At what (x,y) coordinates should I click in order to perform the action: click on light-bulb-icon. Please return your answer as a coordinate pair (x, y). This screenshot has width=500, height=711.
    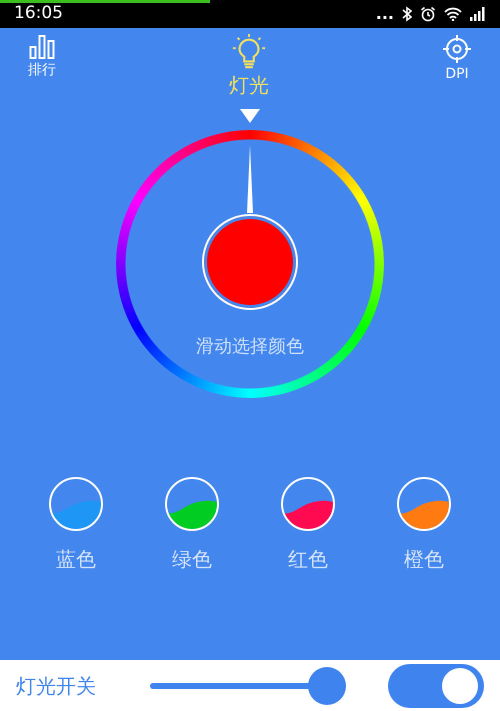
    Looking at the image, I should click on (249, 52).